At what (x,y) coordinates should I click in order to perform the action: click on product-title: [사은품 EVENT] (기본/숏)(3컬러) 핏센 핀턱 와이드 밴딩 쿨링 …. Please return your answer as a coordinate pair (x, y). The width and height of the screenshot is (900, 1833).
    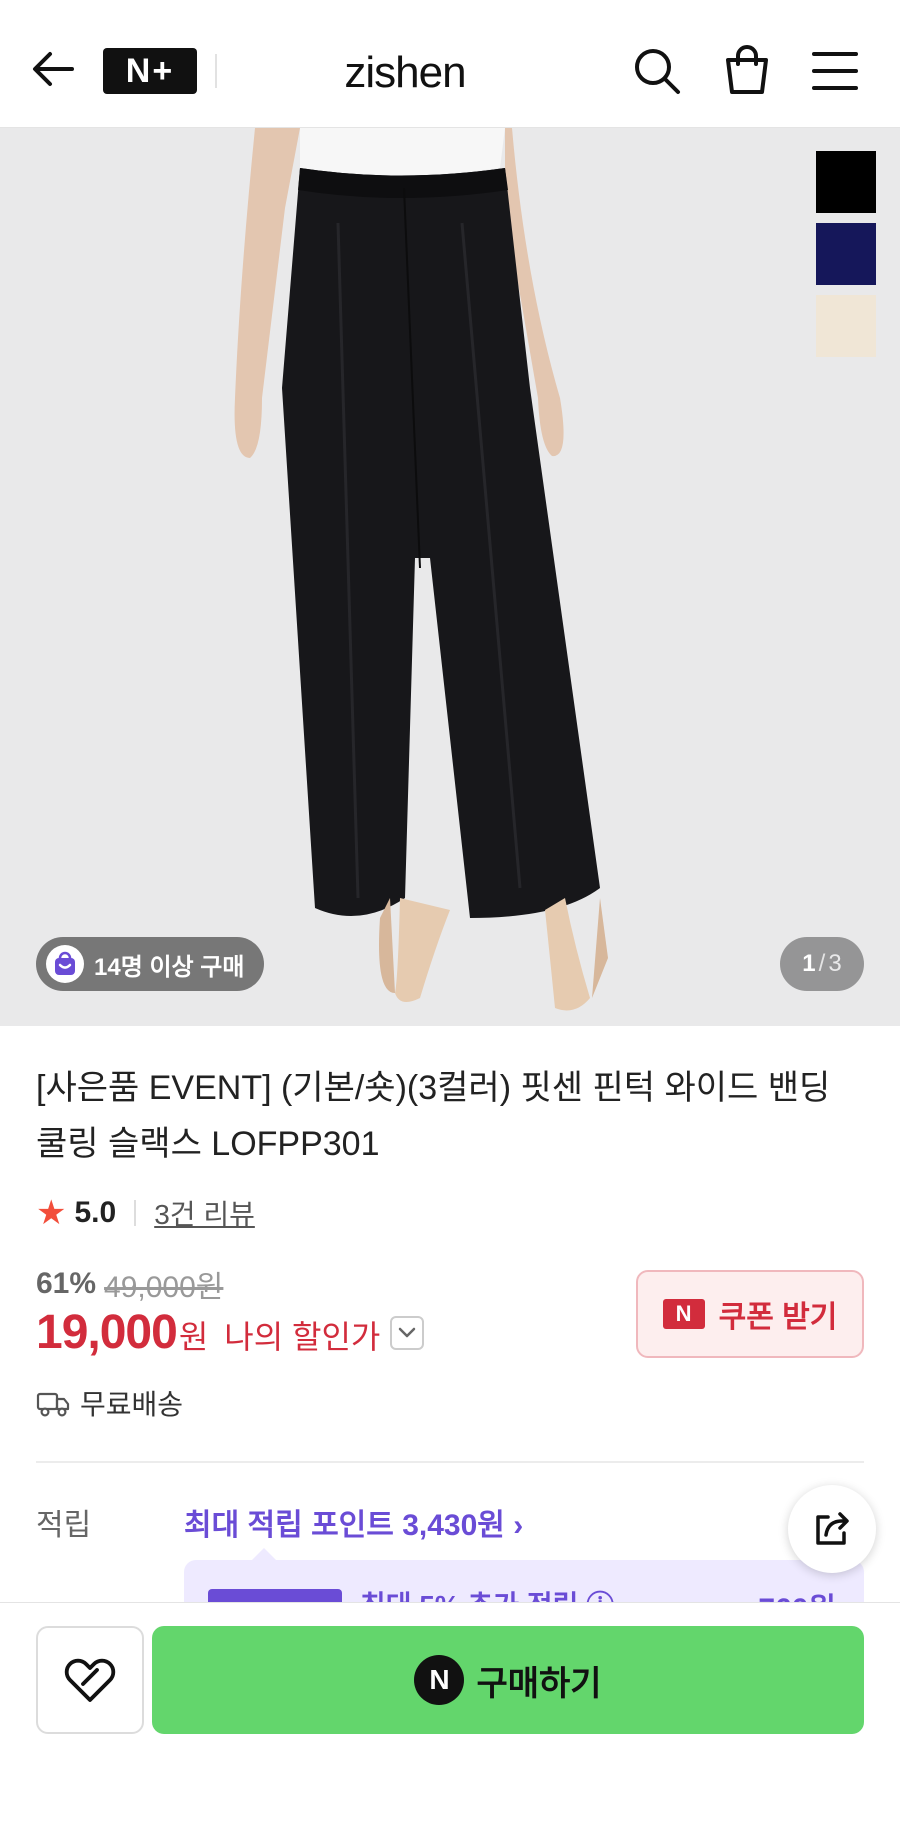
    Looking at the image, I should click on (433, 1116).